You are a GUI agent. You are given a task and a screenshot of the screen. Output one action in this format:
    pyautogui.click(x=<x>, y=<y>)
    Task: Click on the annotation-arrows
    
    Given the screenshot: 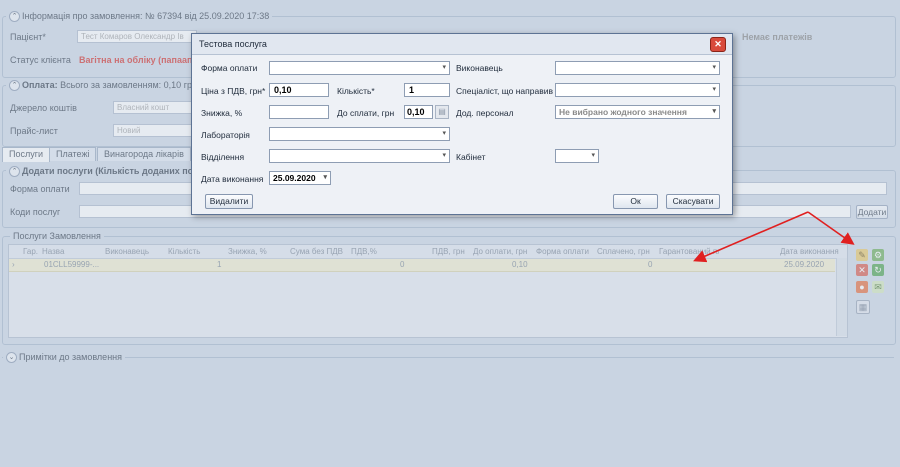 What is the action you would take?
    pyautogui.click(x=774, y=237)
    